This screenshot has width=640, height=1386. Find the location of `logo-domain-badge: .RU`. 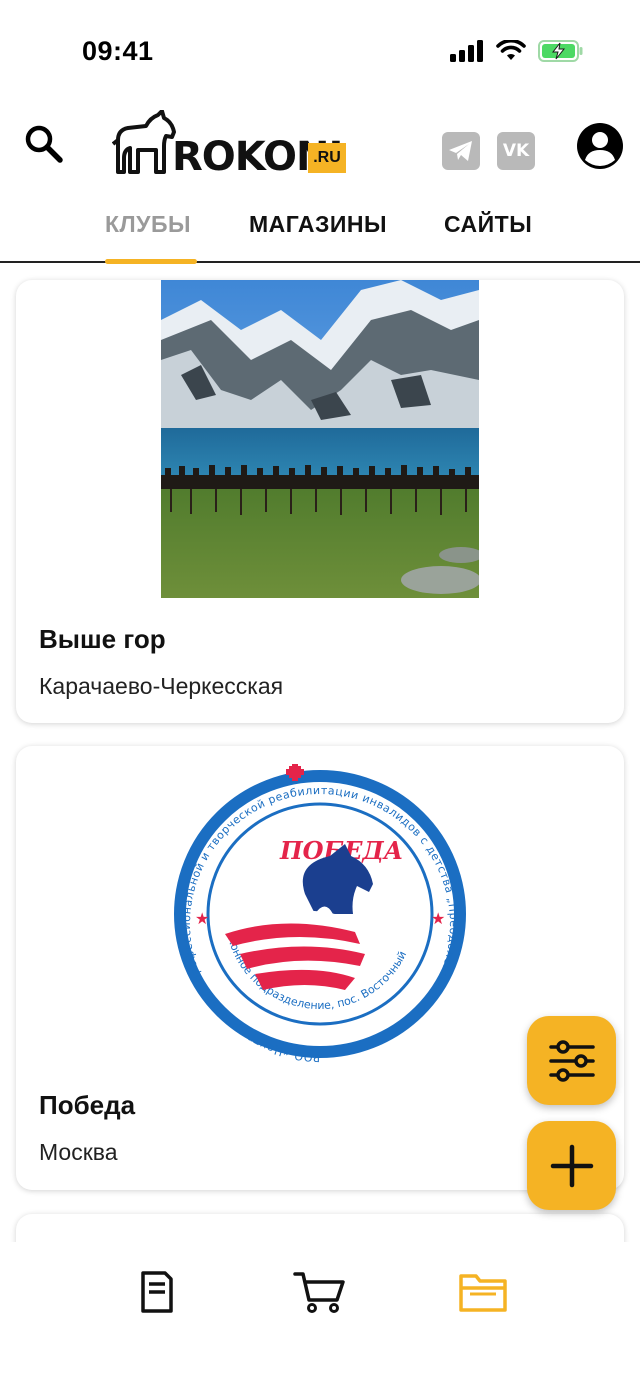

logo-domain-badge: .RU is located at coordinates (327, 158).